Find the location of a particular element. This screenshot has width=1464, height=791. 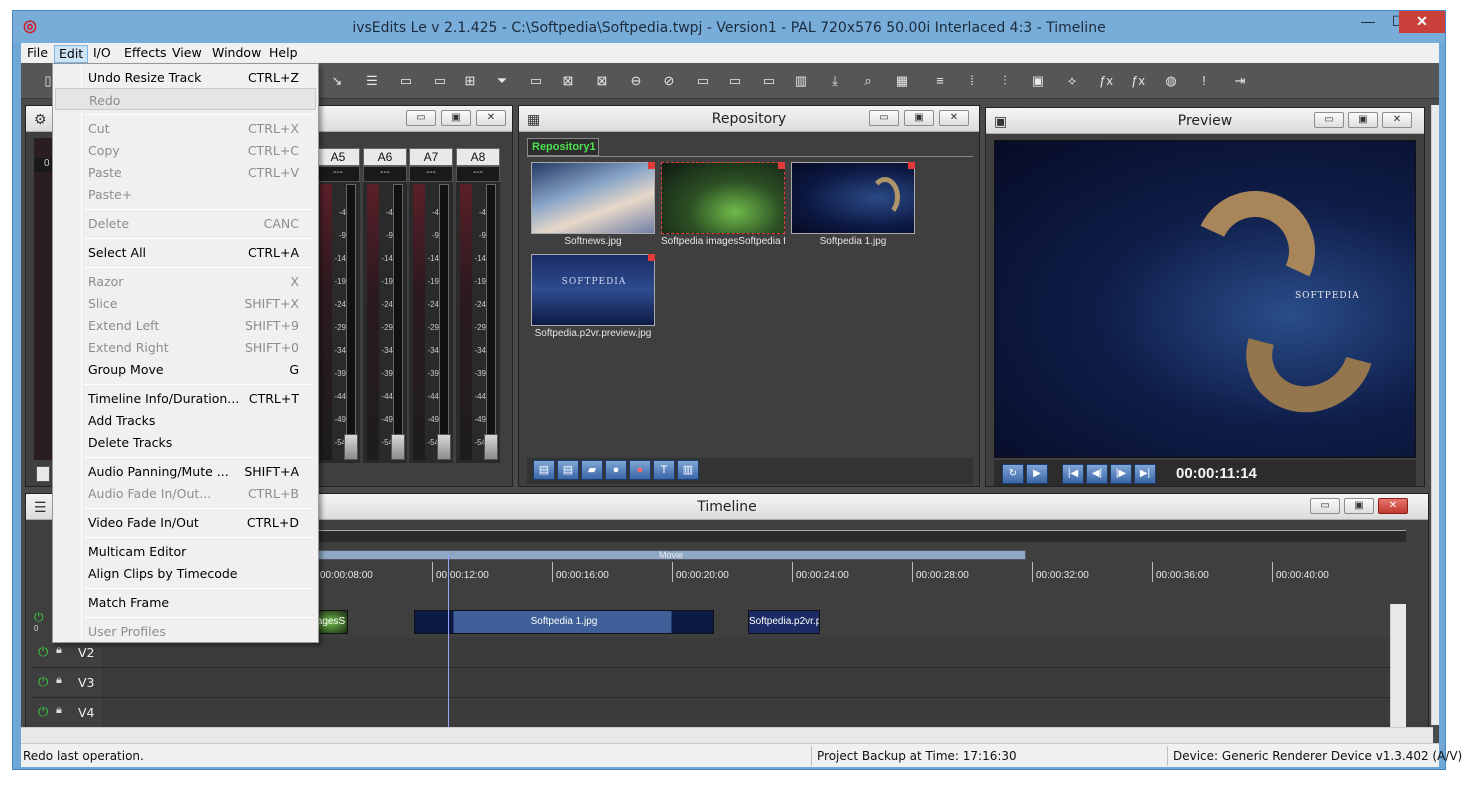

step-back-icon: ◀| is located at coordinates (1097, 474).